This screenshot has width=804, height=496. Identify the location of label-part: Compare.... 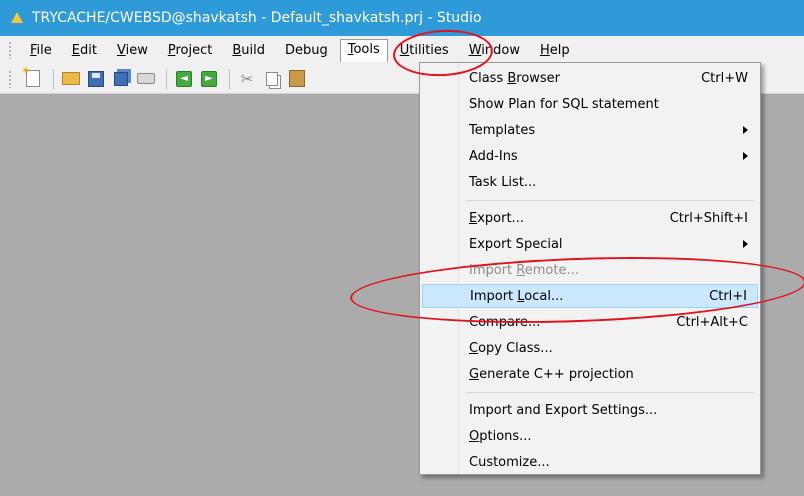
(505, 322).